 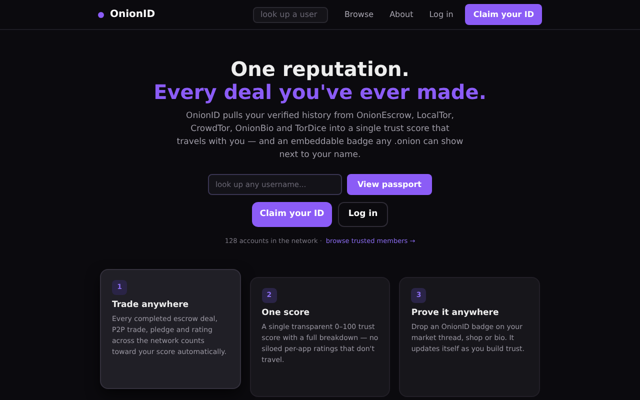 I want to click on search-field: look up a user, so click(x=290, y=14).